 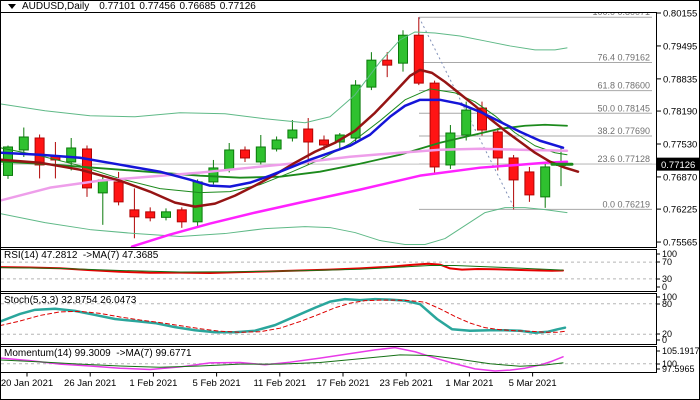 What do you see at coordinates (680, 14) in the screenshot?
I see `price-axis-label: 0.80155` at bounding box center [680, 14].